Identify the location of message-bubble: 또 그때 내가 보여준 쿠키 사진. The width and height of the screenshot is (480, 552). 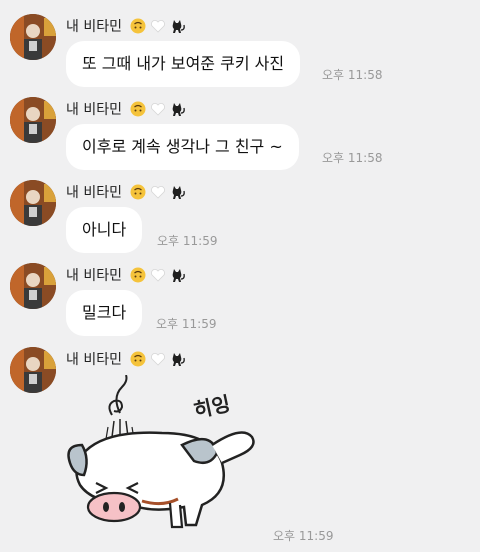
(183, 64).